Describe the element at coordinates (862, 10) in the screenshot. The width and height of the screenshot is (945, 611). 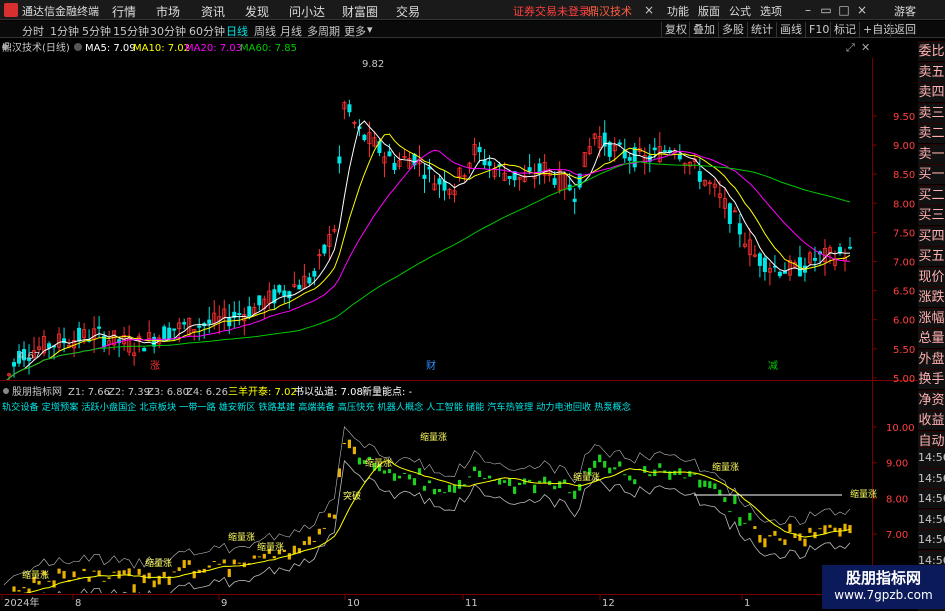
I see `close-window-icon: ×` at that location.